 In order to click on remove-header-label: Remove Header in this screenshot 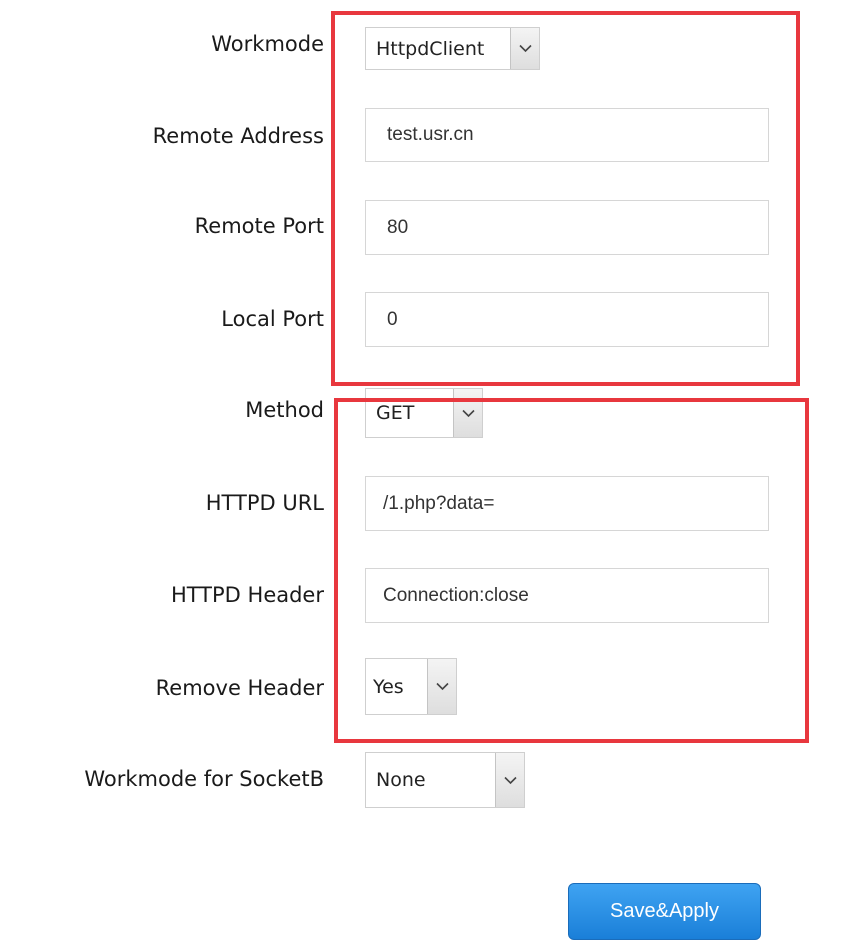, I will do `click(239, 688)`.